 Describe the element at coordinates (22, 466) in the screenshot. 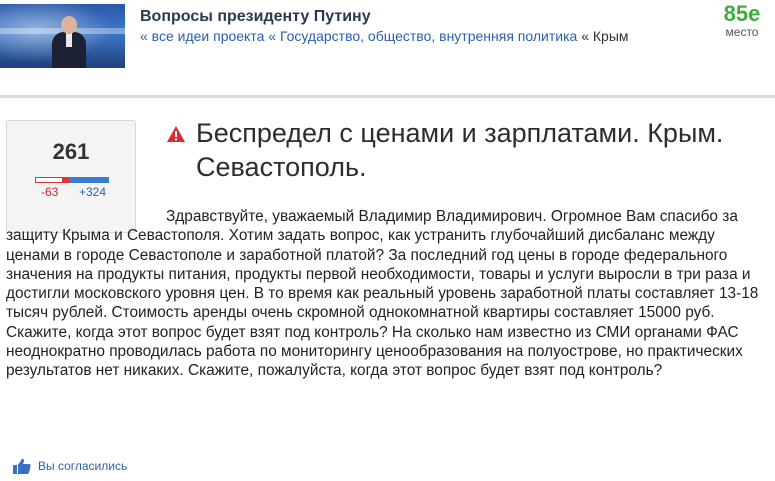

I see `thumbs-up-icon` at that location.